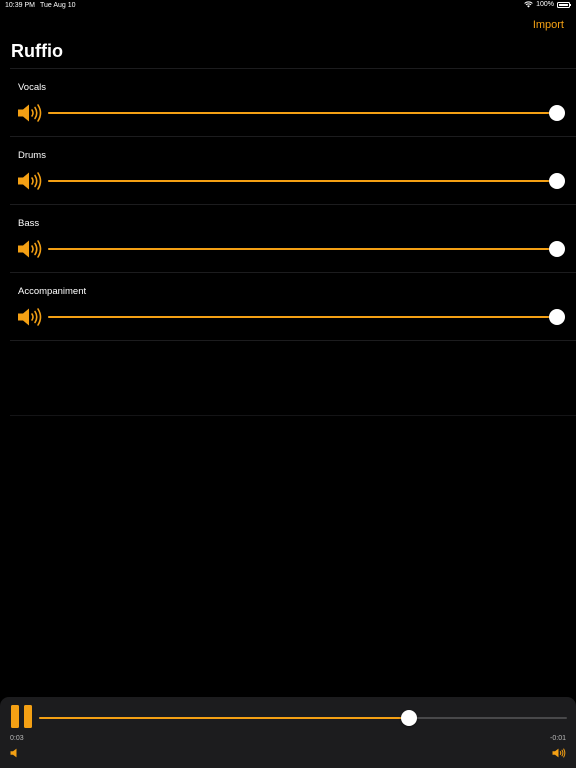 This screenshot has height=768, width=576. What do you see at coordinates (545, 4) in the screenshot?
I see `battery-percent: 100%` at bounding box center [545, 4].